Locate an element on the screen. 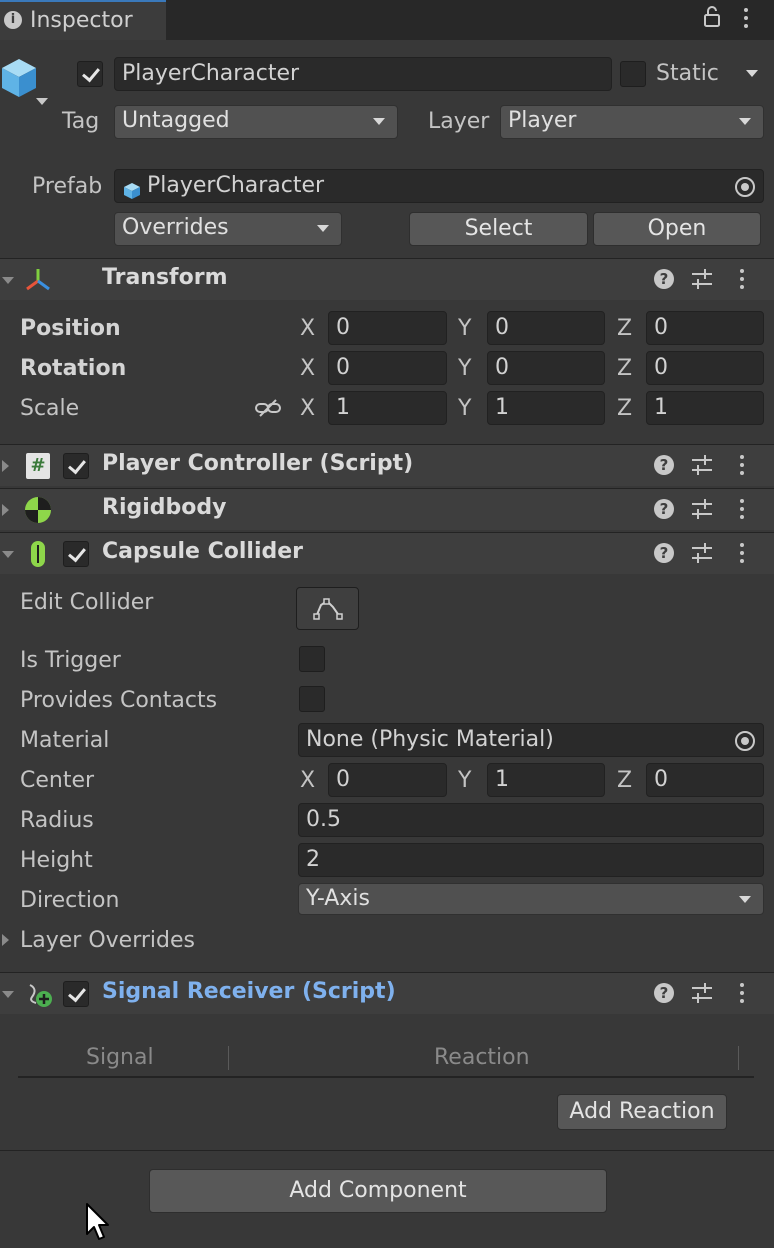  column-divider is located at coordinates (228, 1058).